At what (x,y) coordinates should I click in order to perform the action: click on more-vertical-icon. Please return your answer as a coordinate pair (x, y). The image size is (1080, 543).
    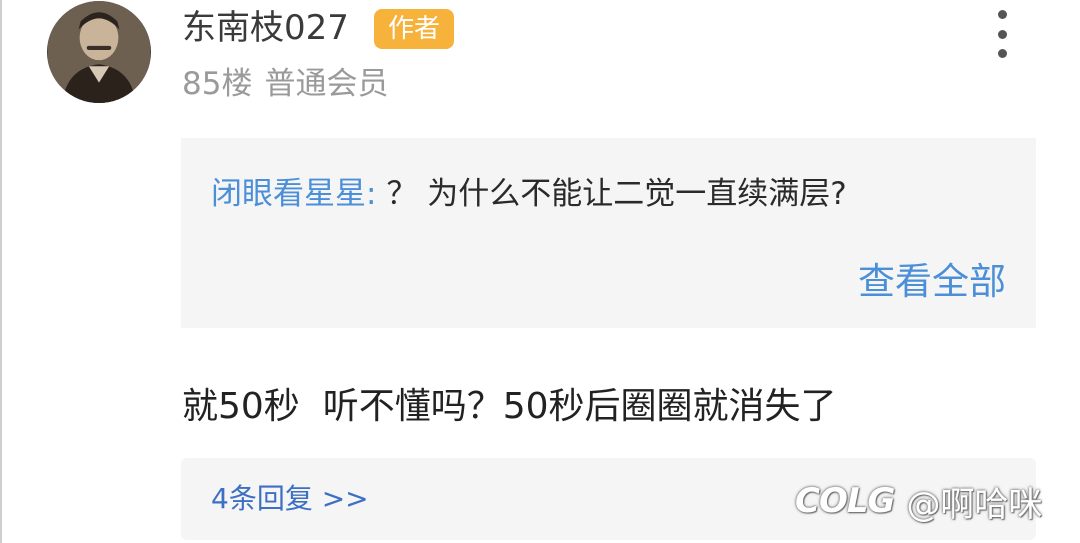
    Looking at the image, I should click on (1002, 14).